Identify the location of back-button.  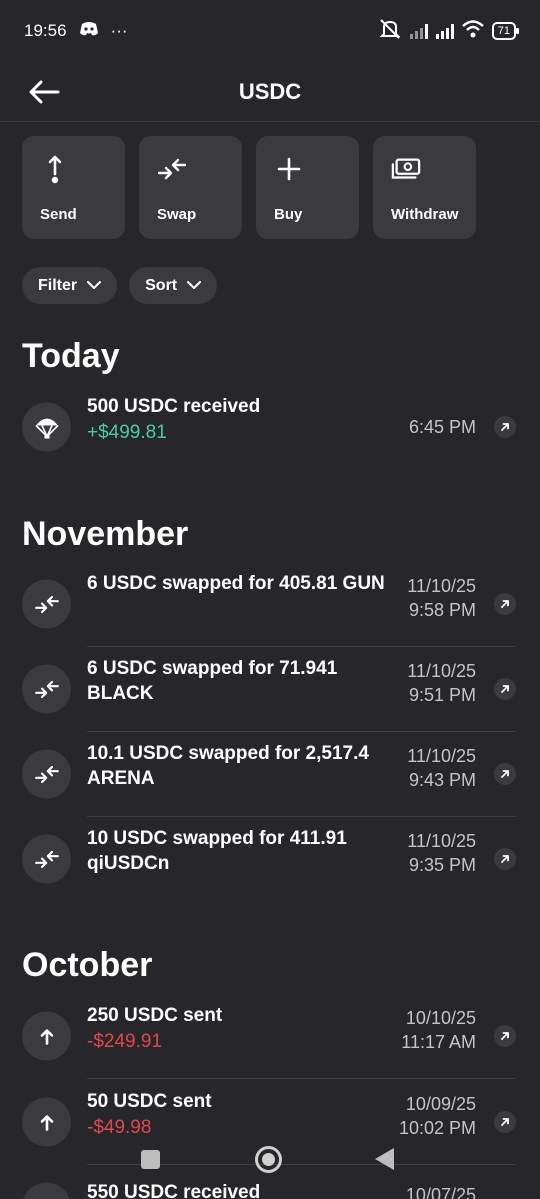
(44, 92).